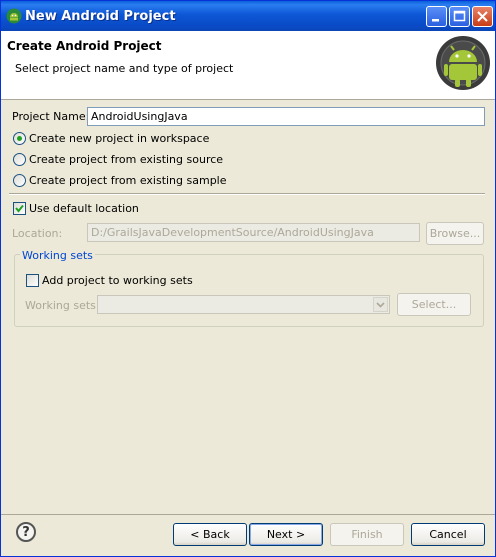 The width and height of the screenshot is (496, 557). What do you see at coordinates (210, 534) in the screenshot?
I see `back-button: < Back` at bounding box center [210, 534].